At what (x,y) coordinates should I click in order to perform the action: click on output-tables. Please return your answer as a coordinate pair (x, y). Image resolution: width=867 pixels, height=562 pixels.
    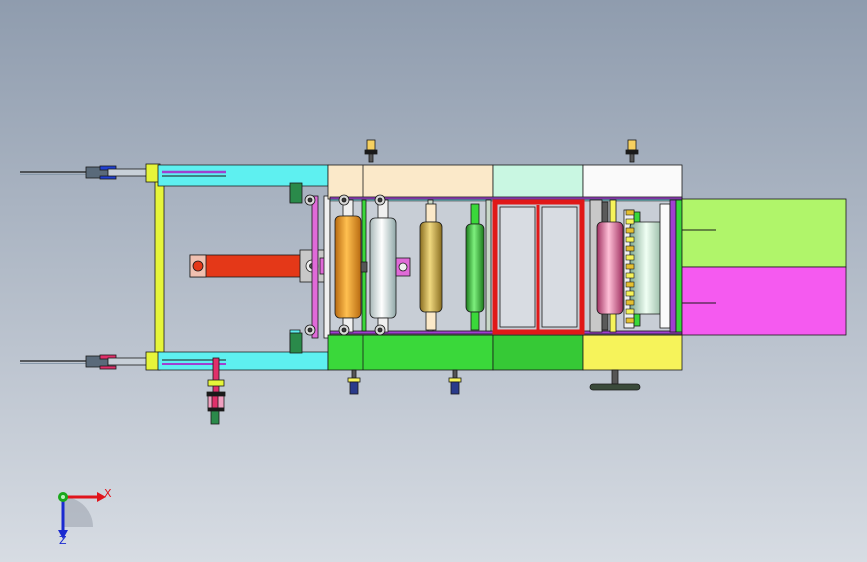
    Looking at the image, I should click on (764, 267).